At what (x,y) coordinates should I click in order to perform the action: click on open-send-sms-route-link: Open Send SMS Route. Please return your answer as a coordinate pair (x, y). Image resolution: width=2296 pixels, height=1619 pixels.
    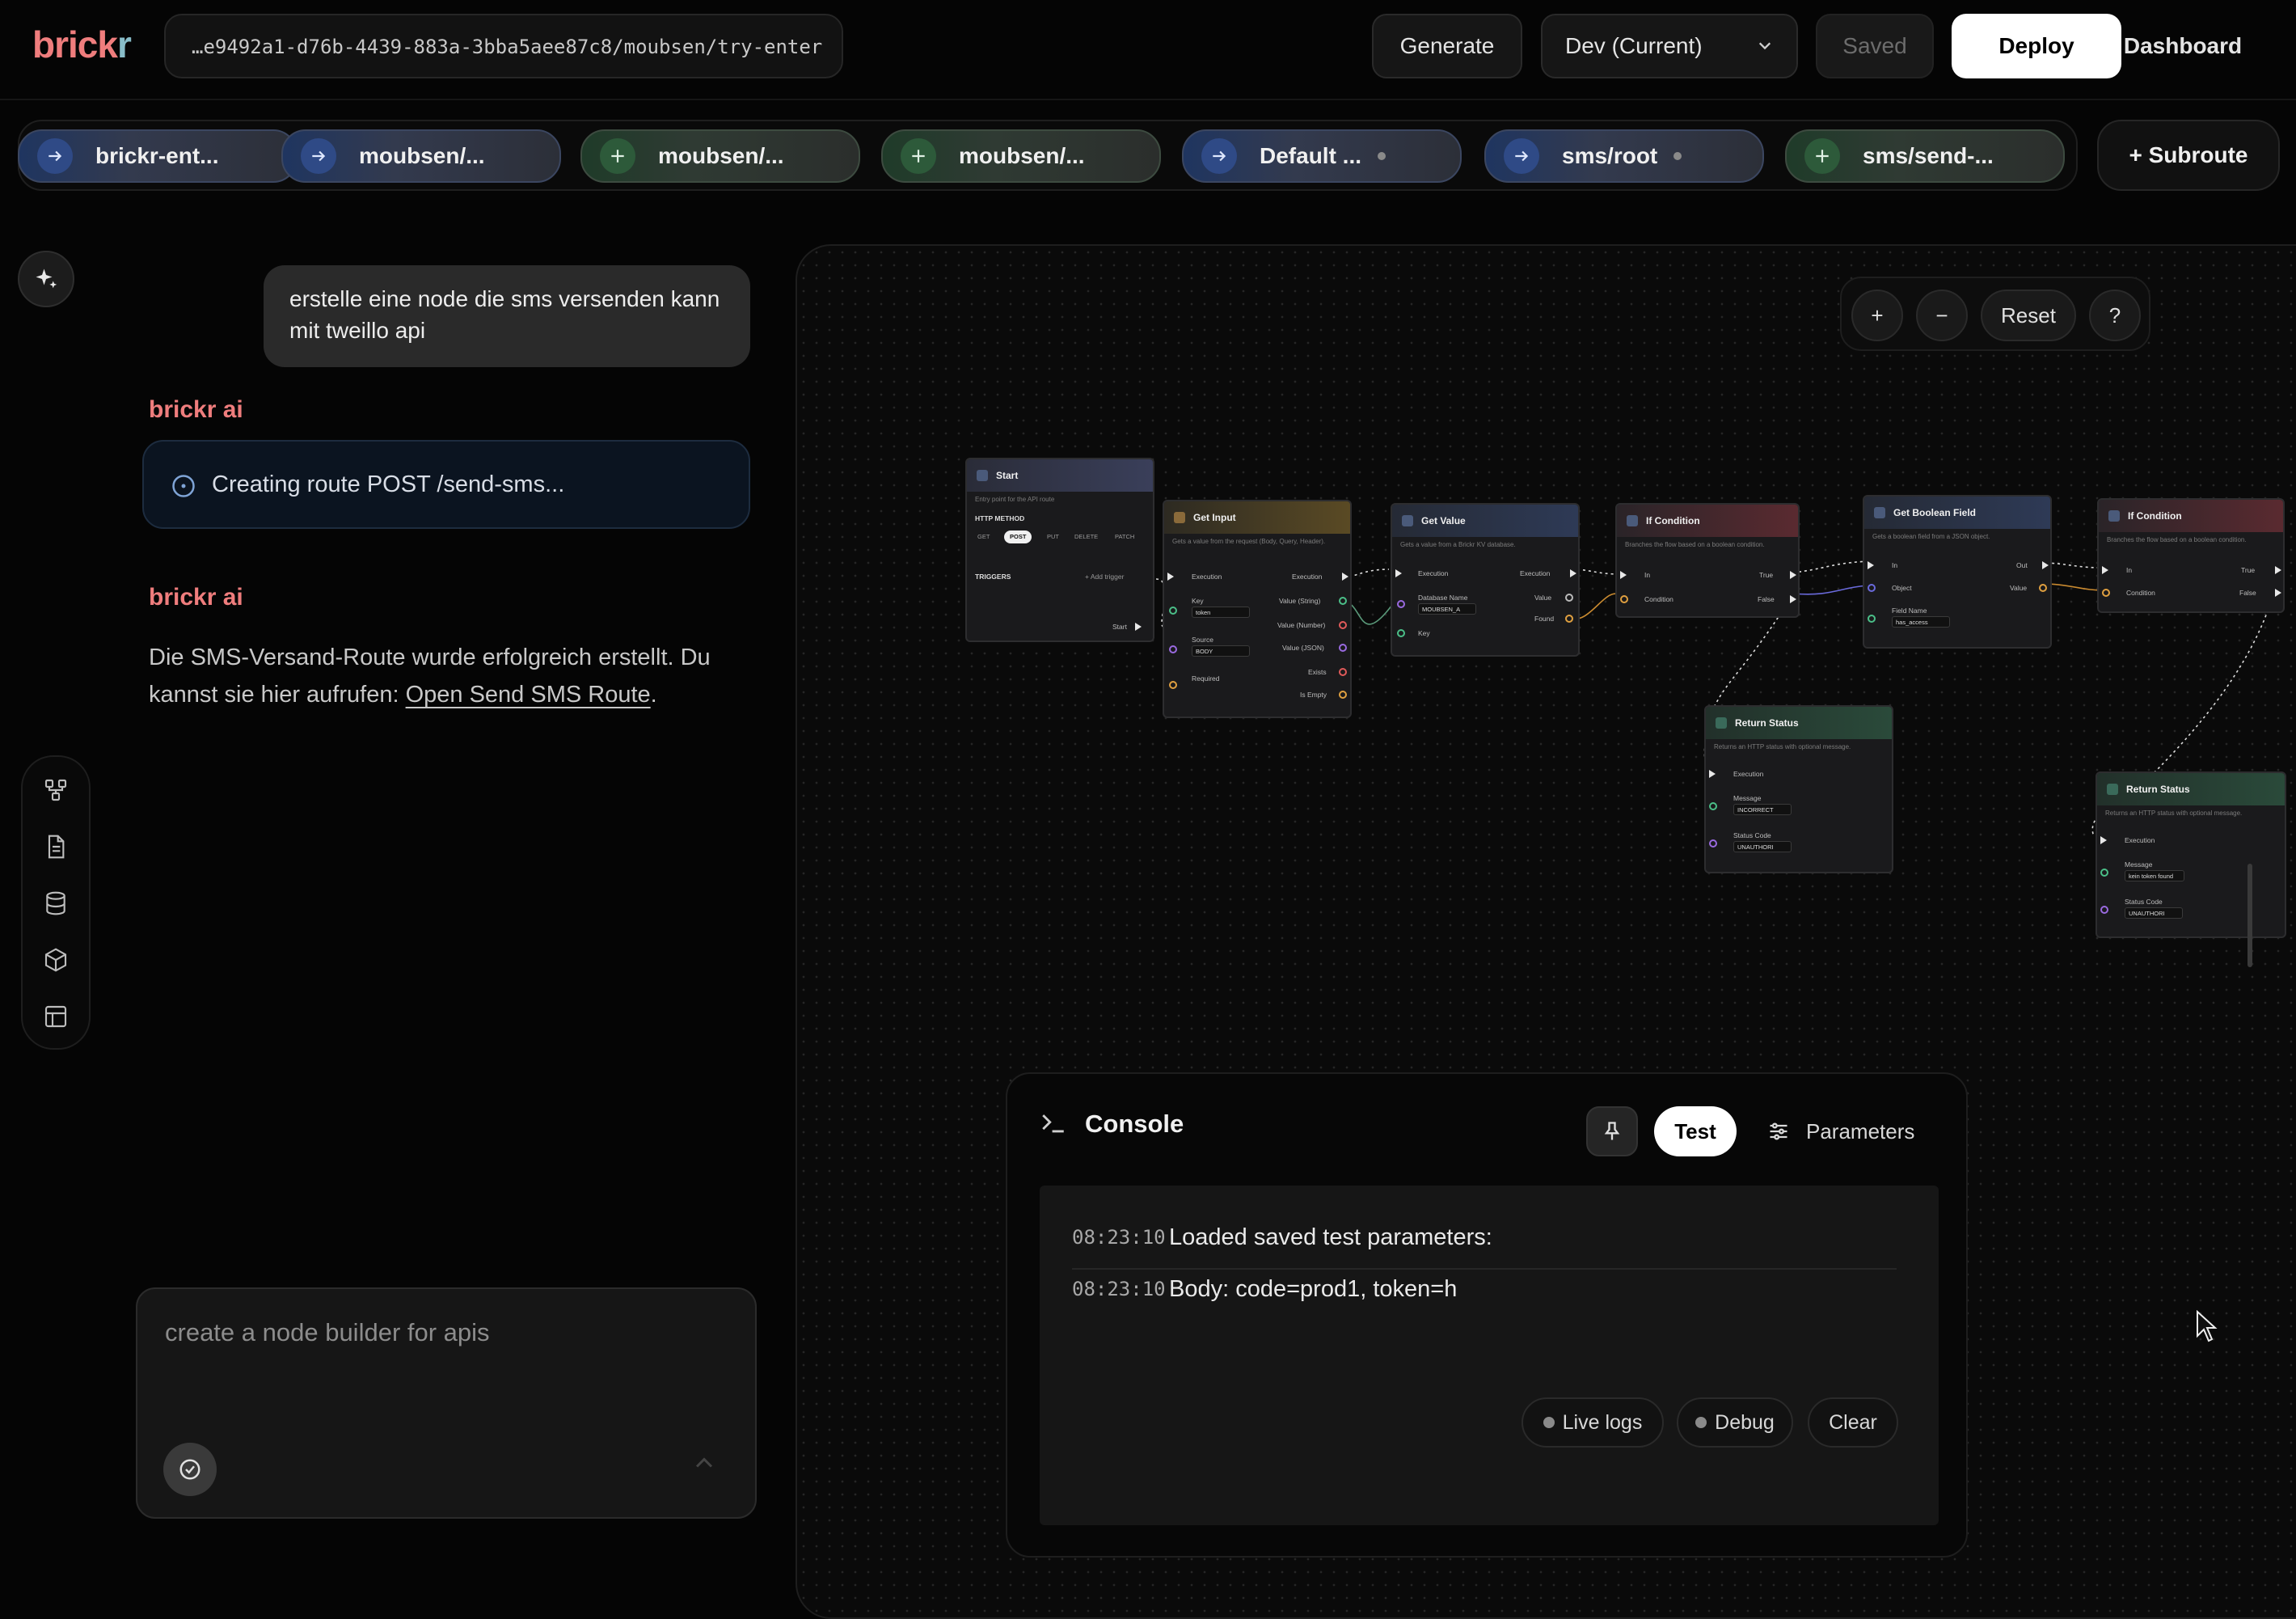
    Looking at the image, I should click on (528, 695).